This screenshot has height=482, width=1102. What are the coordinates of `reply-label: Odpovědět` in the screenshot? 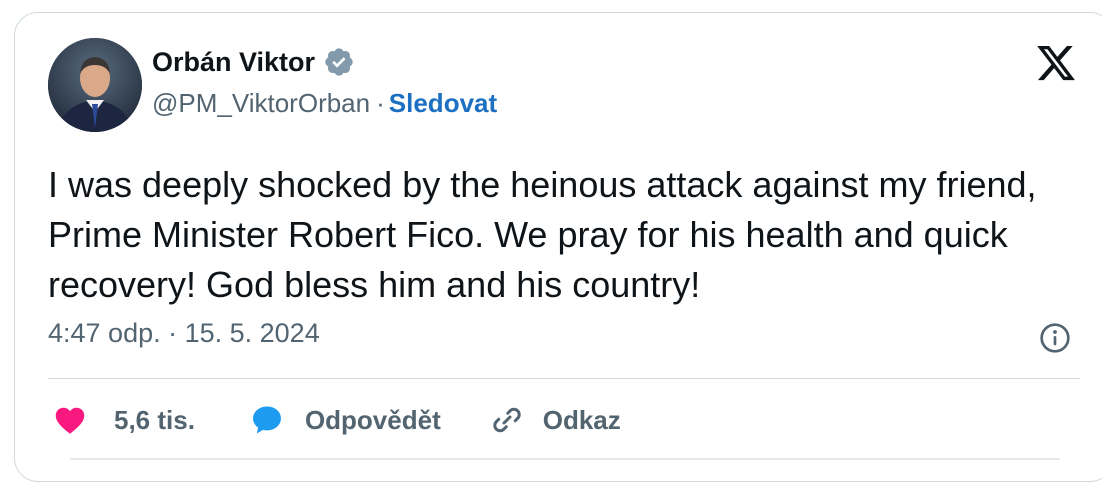 It's located at (372, 419).